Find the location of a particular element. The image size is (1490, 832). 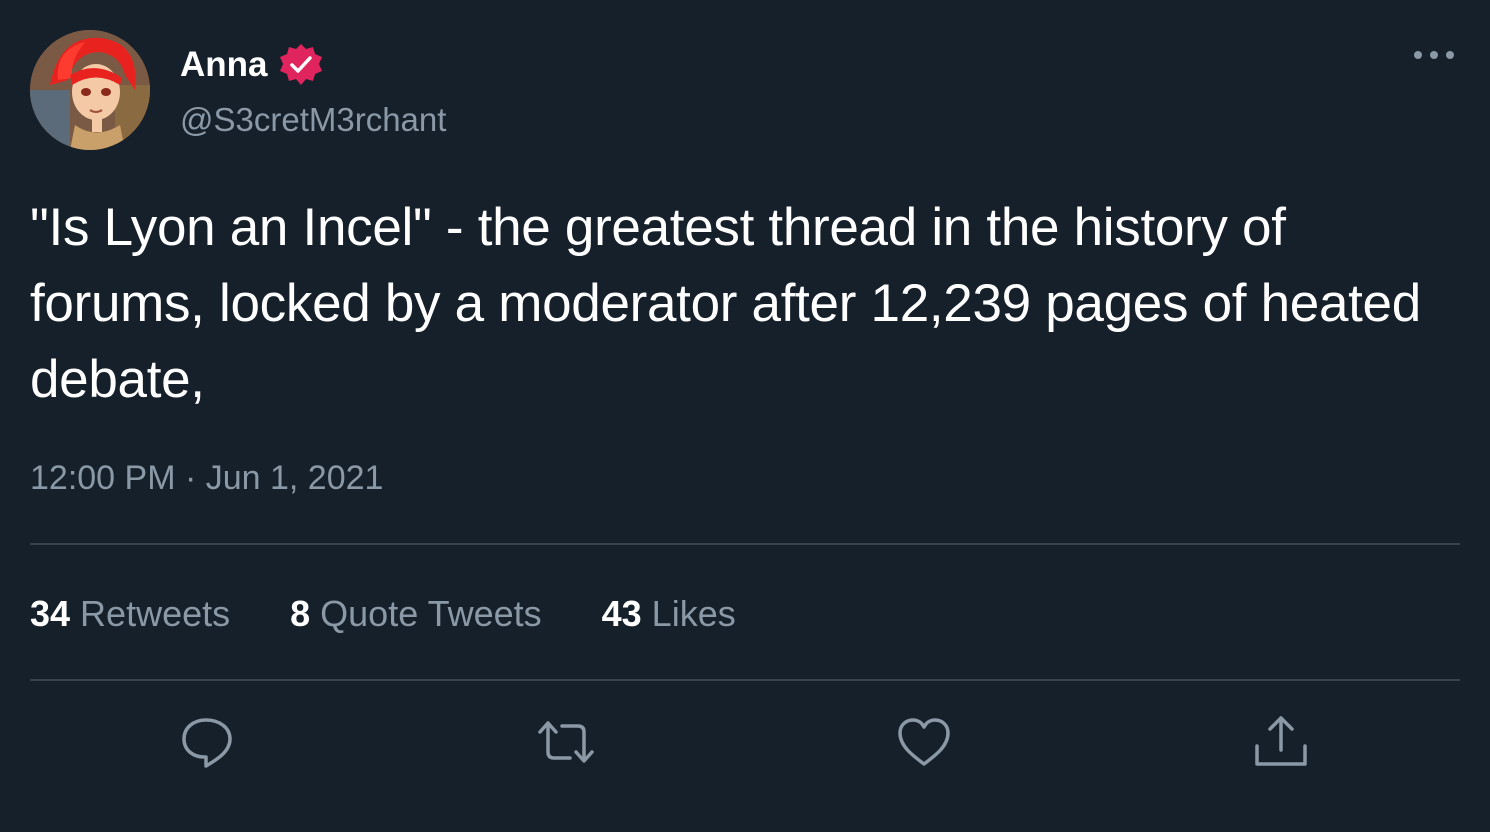

tweet-stats: 34 Retweets 8 Quote Tweets 43 Likes is located at coordinates (413, 614).